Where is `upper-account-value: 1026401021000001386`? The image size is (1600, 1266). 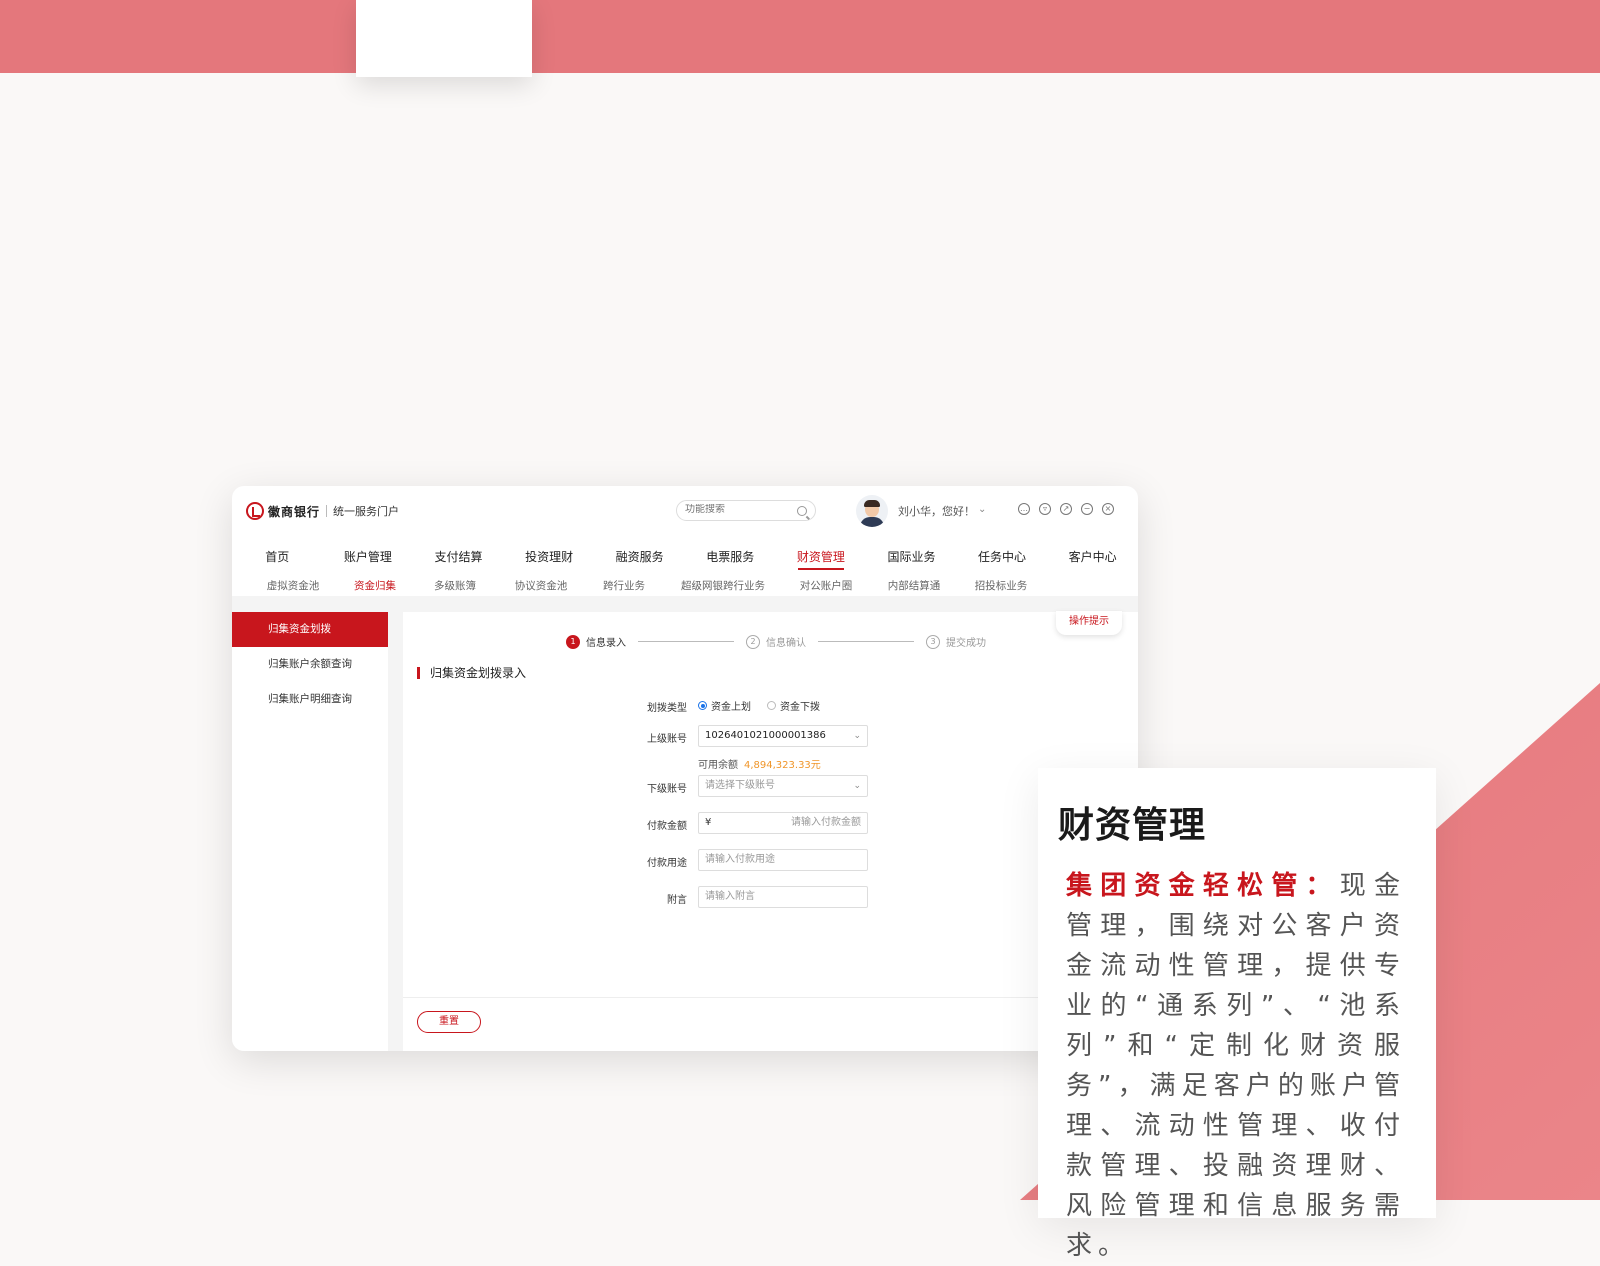
upper-account-value: 1026401021000001386 is located at coordinates (765, 735).